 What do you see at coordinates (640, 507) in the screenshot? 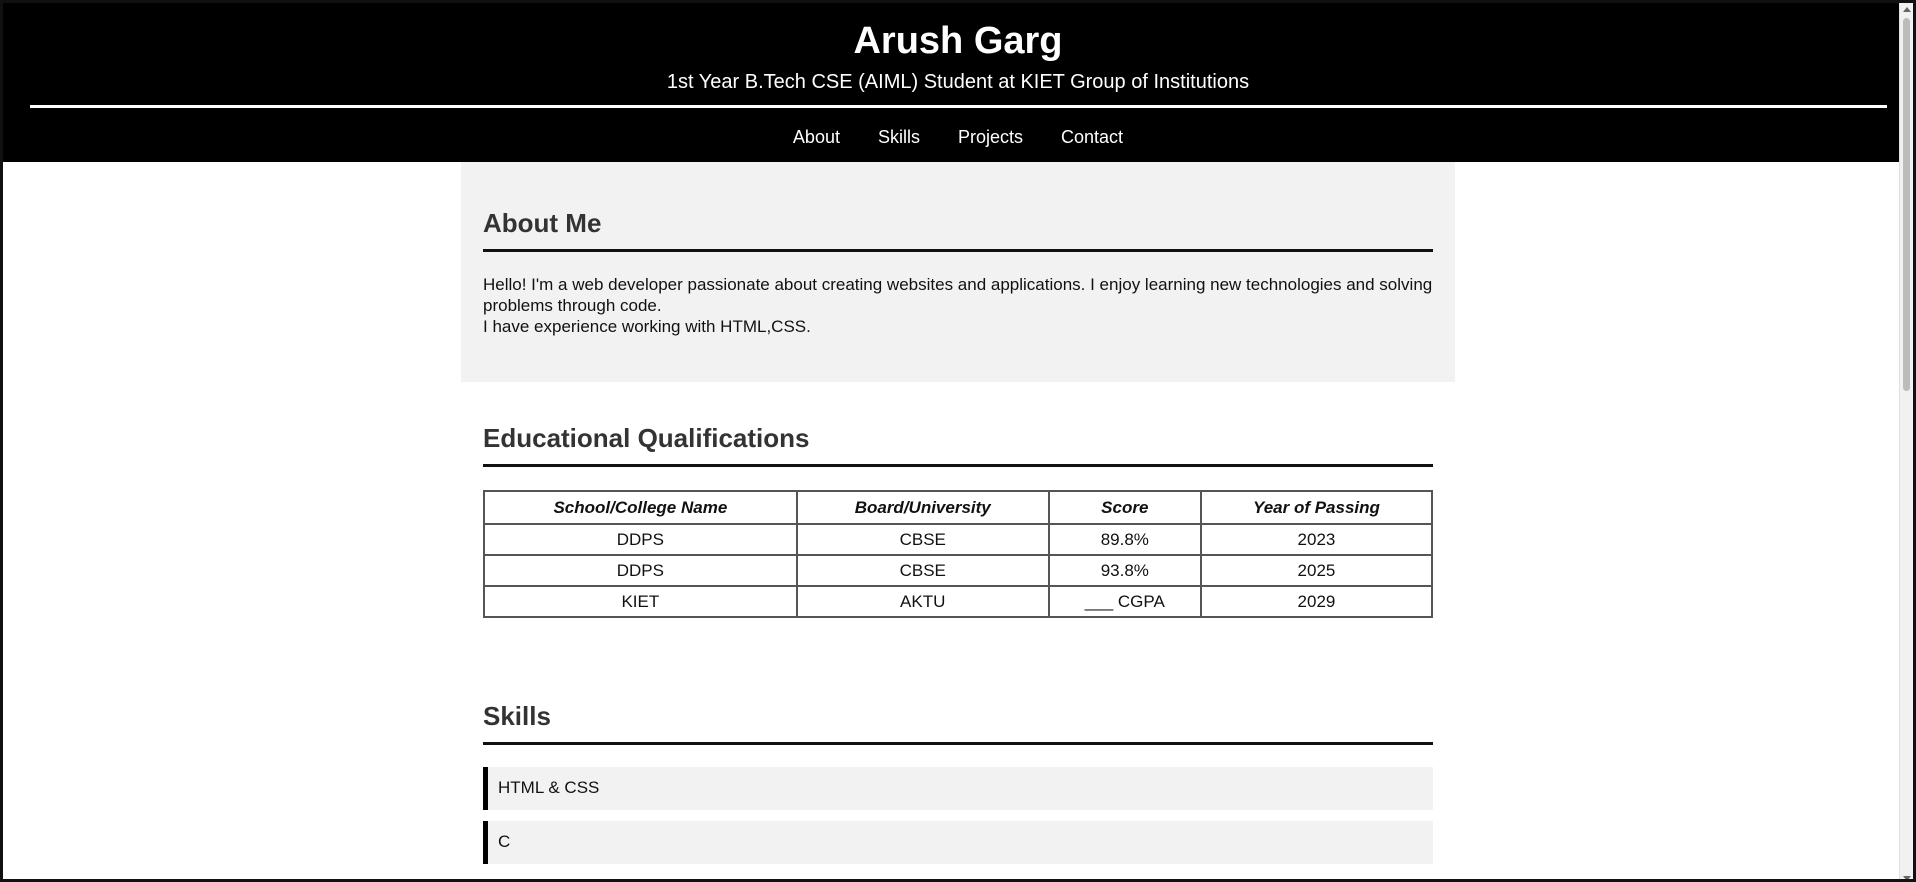
I see `column-header-school: School/College Name` at bounding box center [640, 507].